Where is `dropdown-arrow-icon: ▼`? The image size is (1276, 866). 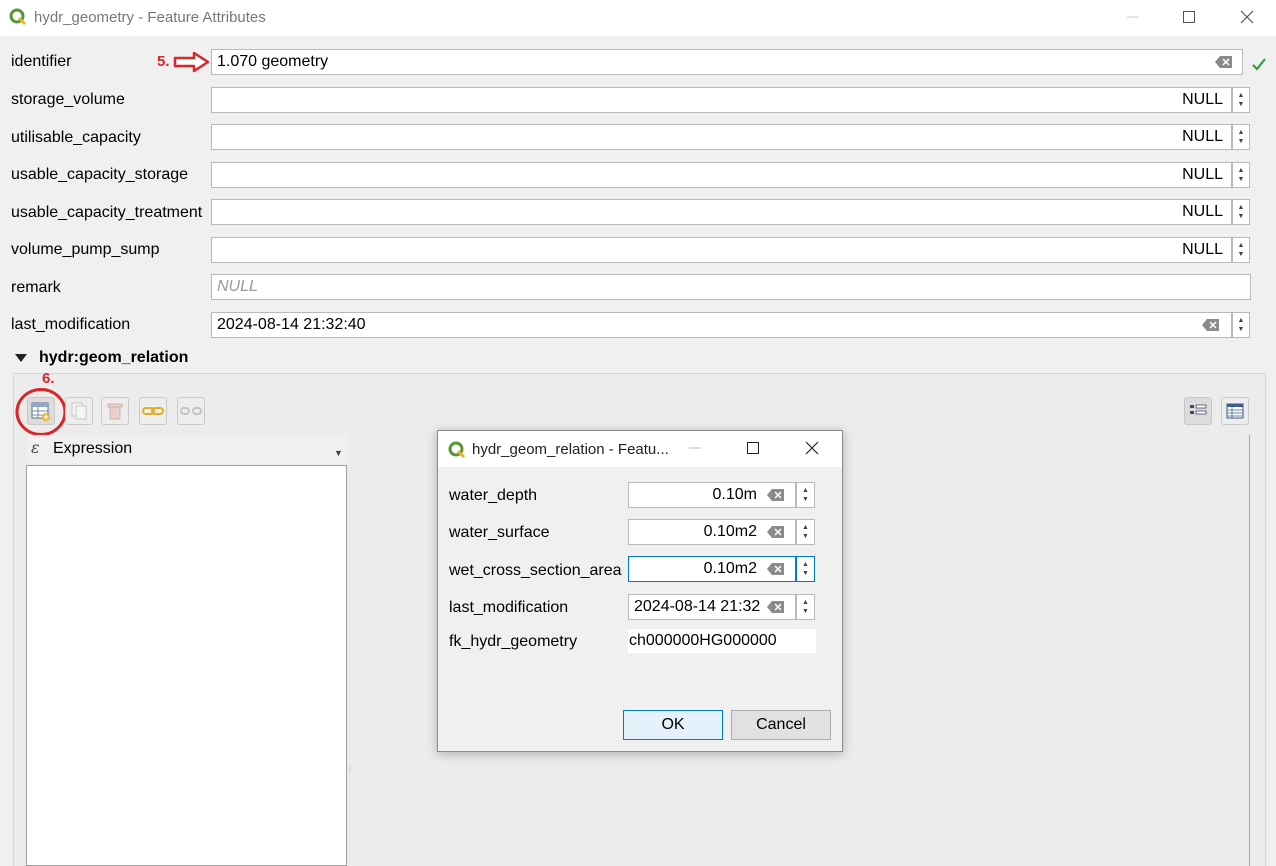
dropdown-arrow-icon: ▼ is located at coordinates (338, 453).